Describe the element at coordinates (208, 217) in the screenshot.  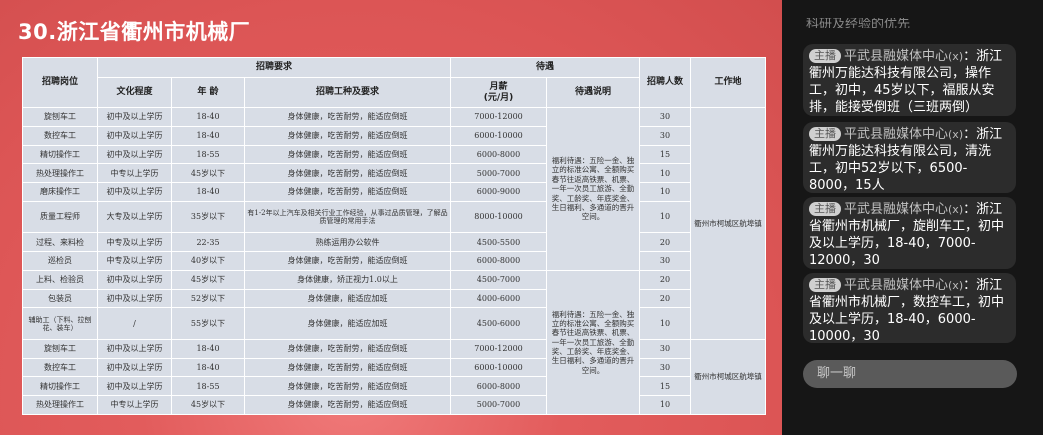
I see `row-age: 35岁以下` at that location.